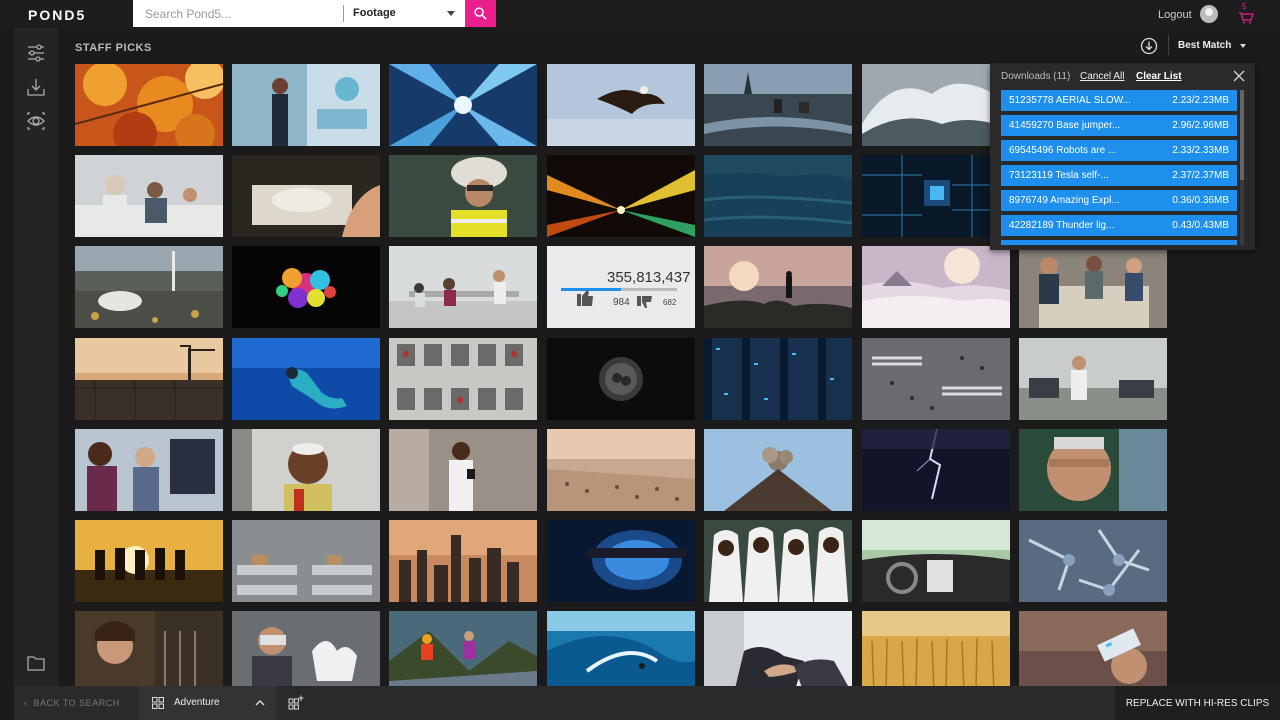 This screenshot has height=720, width=1280. What do you see at coordinates (36, 87) in the screenshot?
I see `download-icon` at bounding box center [36, 87].